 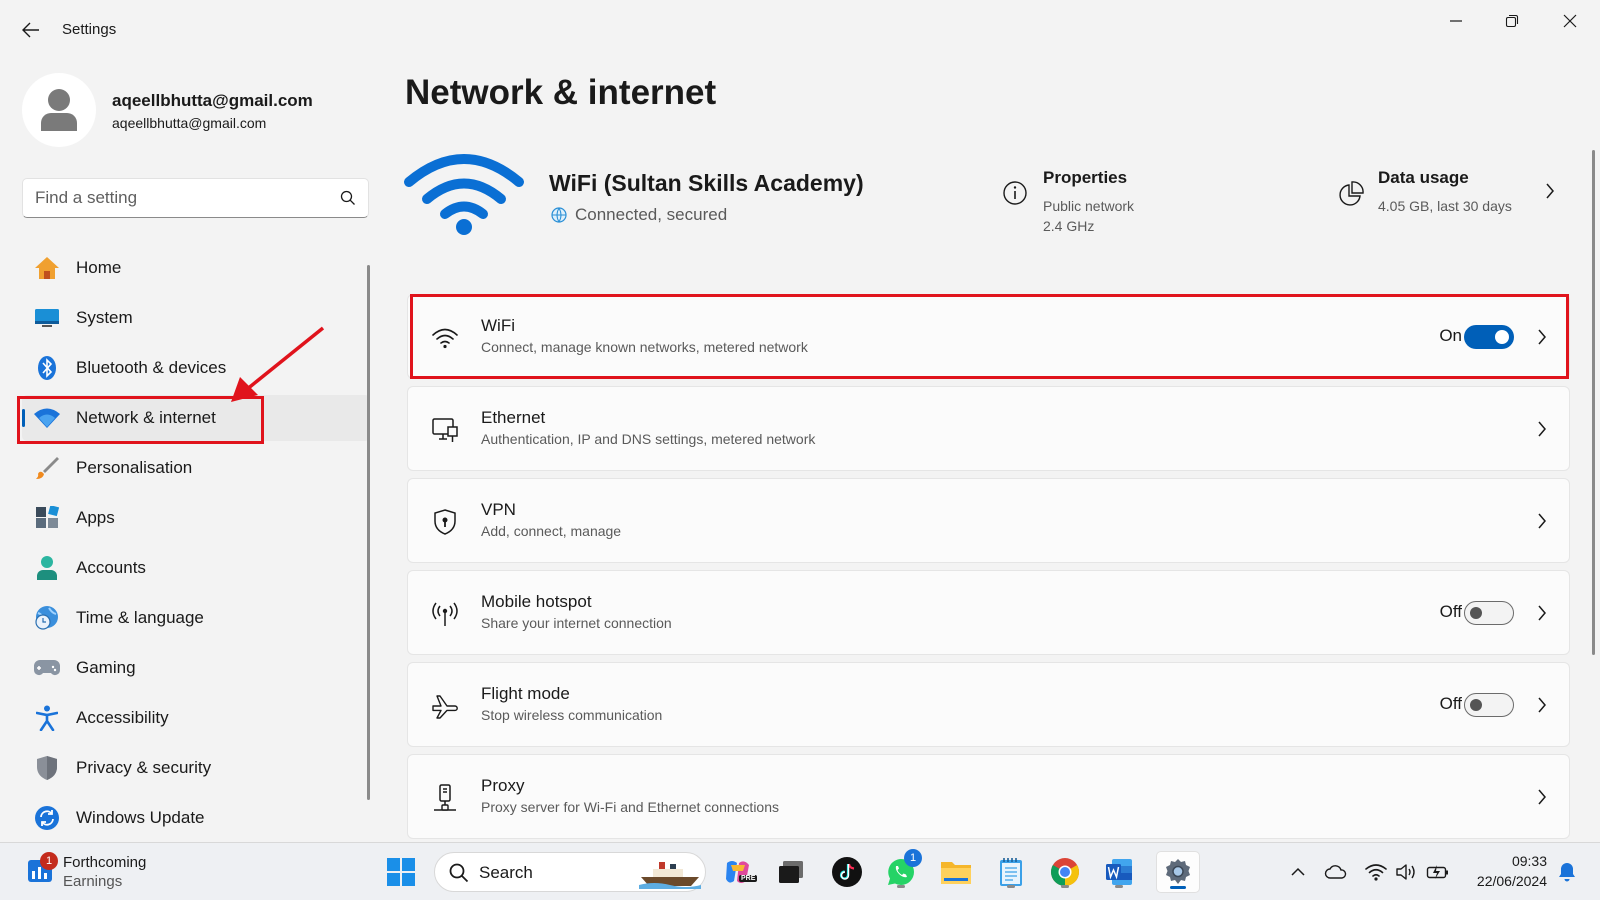 I want to click on folder-icon, so click(x=956, y=873).